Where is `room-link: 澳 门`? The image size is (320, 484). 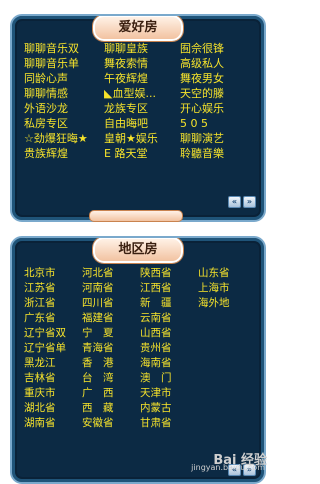
room-link: 澳 门 is located at coordinates (169, 378).